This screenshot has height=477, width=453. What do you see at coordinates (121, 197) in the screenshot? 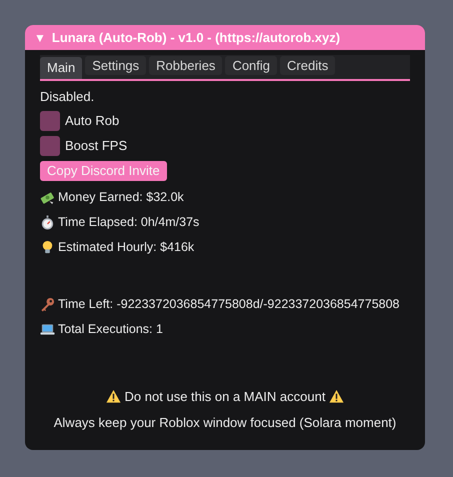
I see `stat-text: Money Earned: $32.0k` at bounding box center [121, 197].